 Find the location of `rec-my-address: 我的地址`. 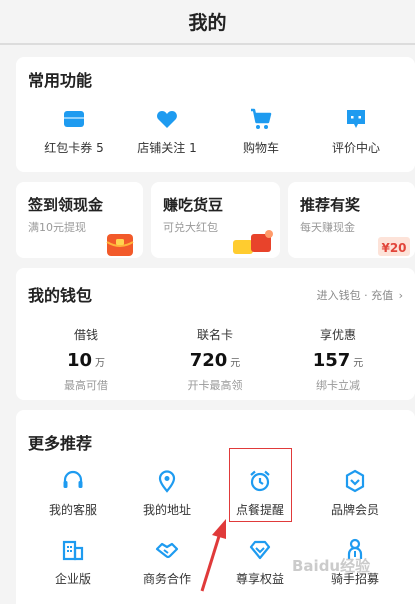

rec-my-address: 我的地址 is located at coordinates (167, 493).